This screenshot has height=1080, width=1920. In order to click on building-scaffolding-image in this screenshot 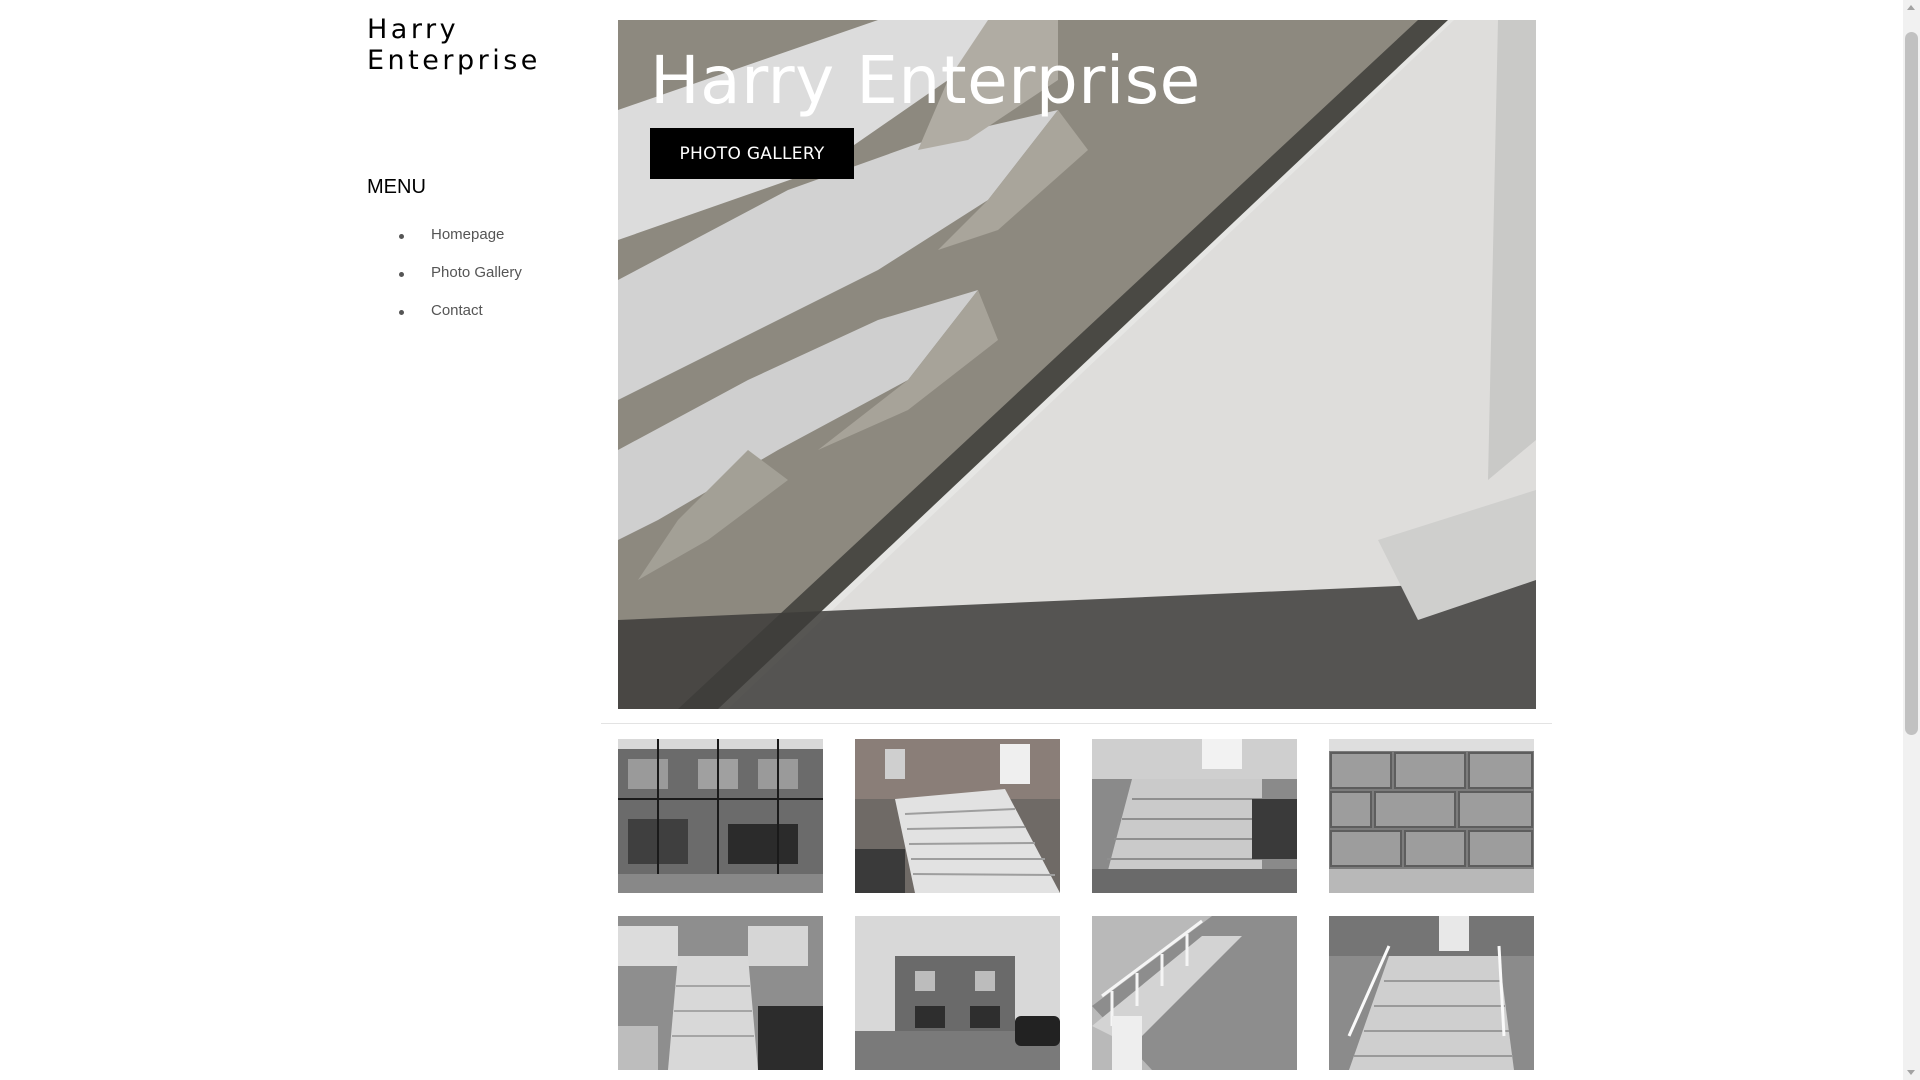, I will do `click(720, 816)`.